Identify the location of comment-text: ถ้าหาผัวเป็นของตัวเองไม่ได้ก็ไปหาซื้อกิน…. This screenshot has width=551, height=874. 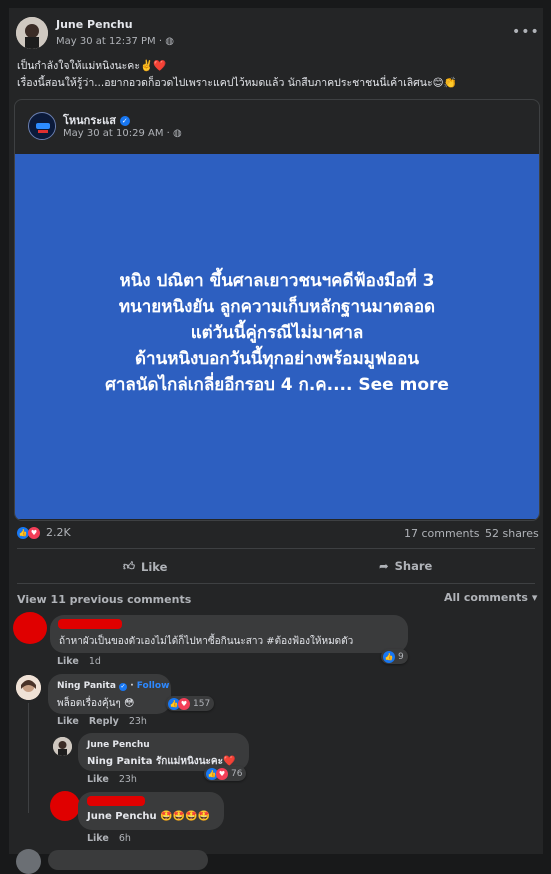
(206, 641).